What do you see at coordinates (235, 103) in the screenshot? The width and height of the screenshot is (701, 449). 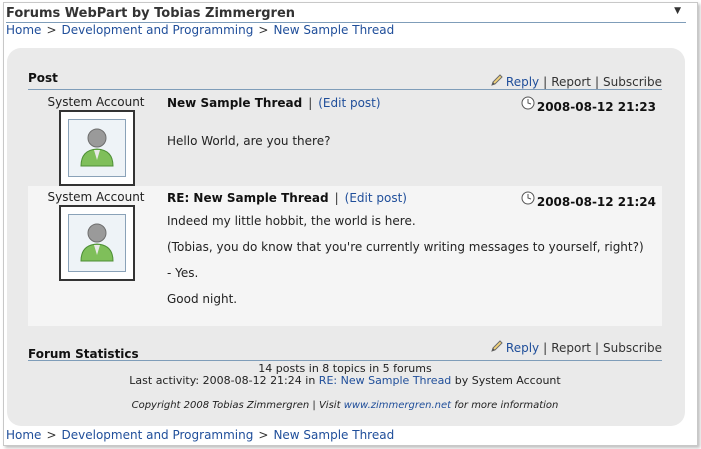 I see `post-title: New Sample Thread` at bounding box center [235, 103].